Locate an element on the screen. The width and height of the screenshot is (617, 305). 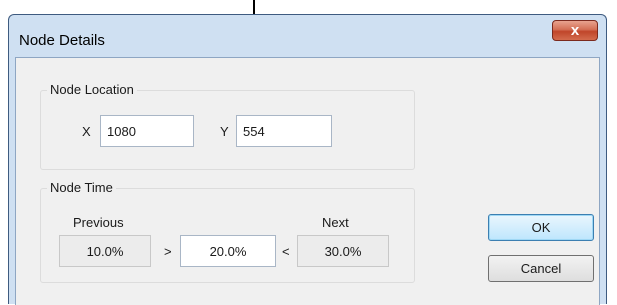
close-icon: x is located at coordinates (575, 30).